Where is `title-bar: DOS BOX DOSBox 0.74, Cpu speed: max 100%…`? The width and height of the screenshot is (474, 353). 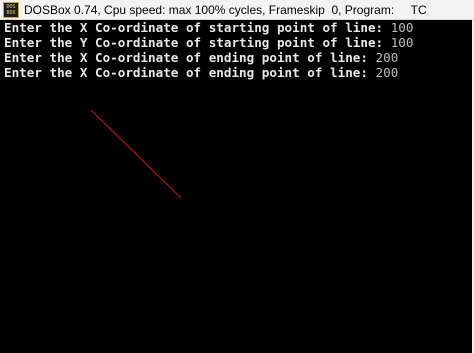
title-bar: DOS BOX DOSBox 0.74, Cpu speed: max 100%… is located at coordinates (237, 10).